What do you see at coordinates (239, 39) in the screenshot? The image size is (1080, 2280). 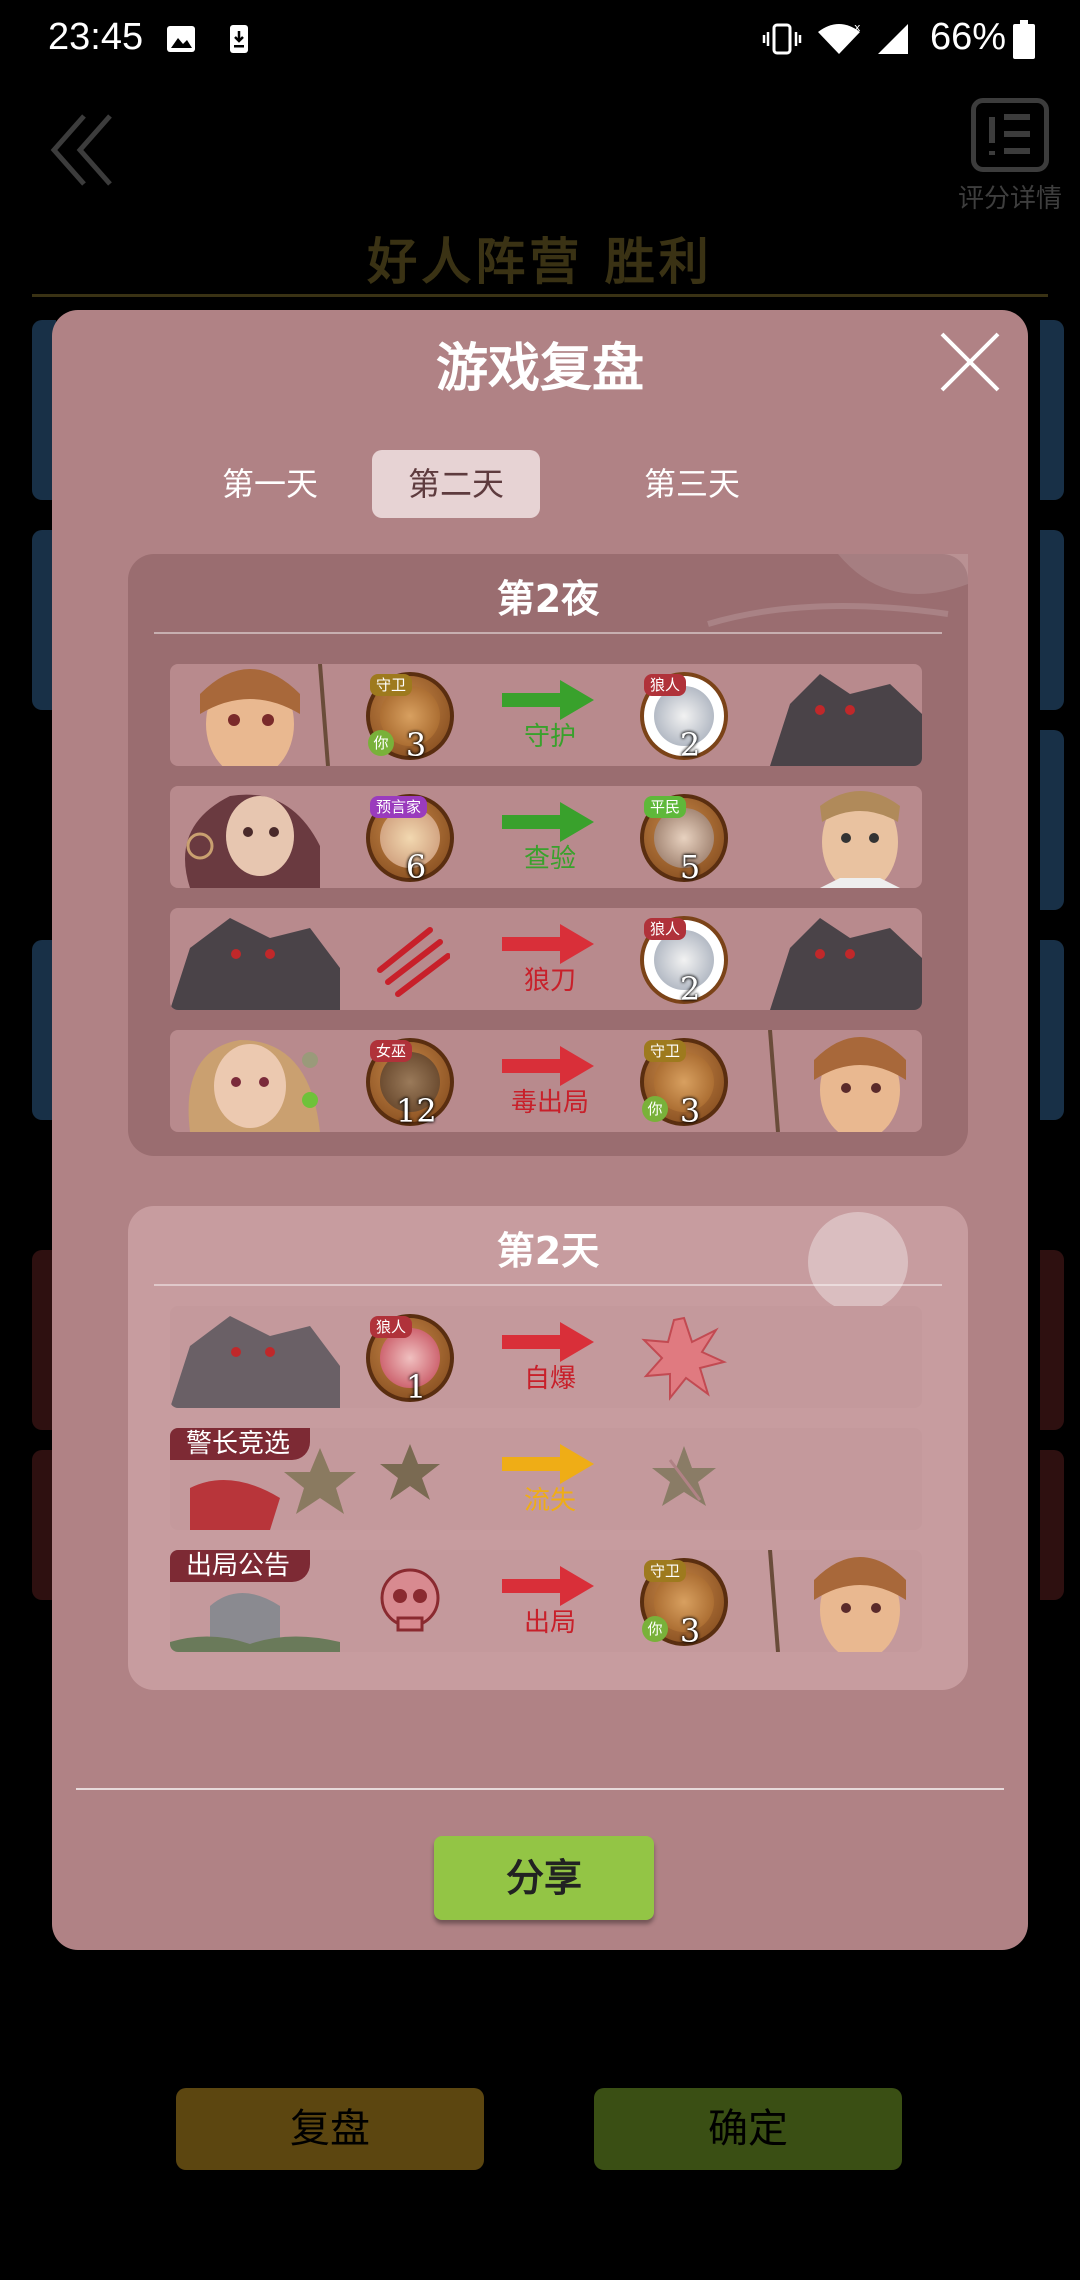 I see `download-icon` at bounding box center [239, 39].